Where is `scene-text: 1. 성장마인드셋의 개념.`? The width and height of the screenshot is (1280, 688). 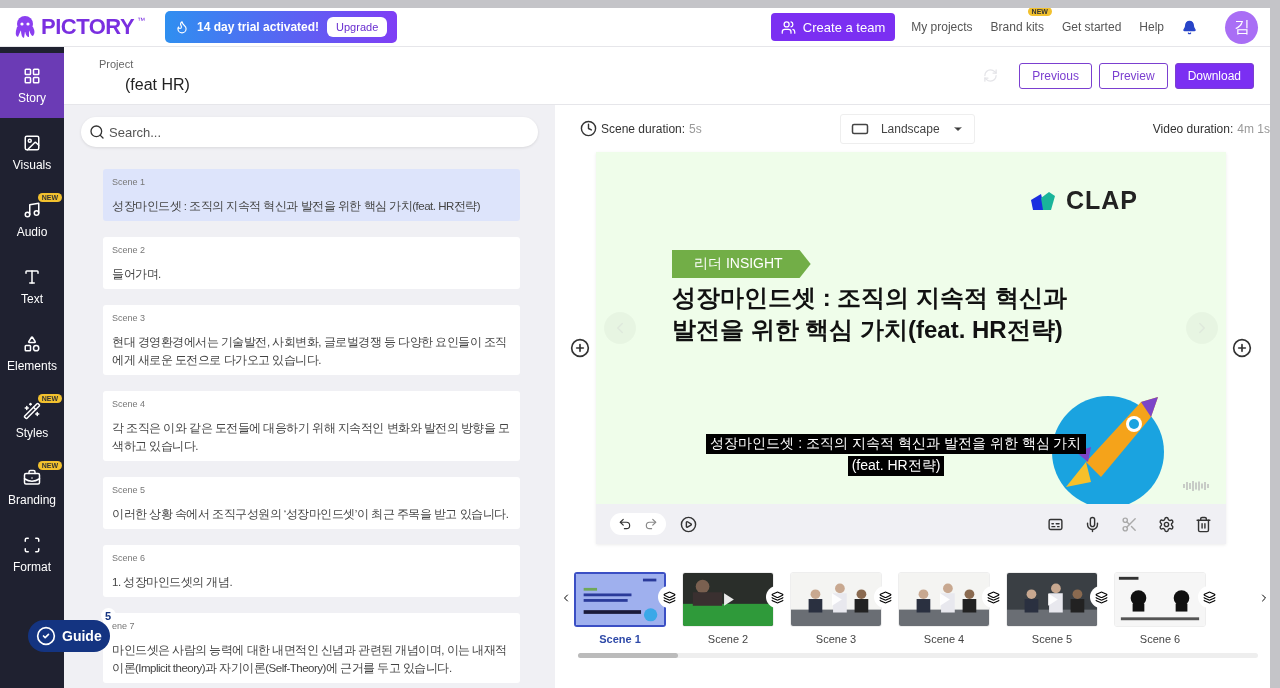 scene-text: 1. 성장마인드셋의 개념. is located at coordinates (173, 582).